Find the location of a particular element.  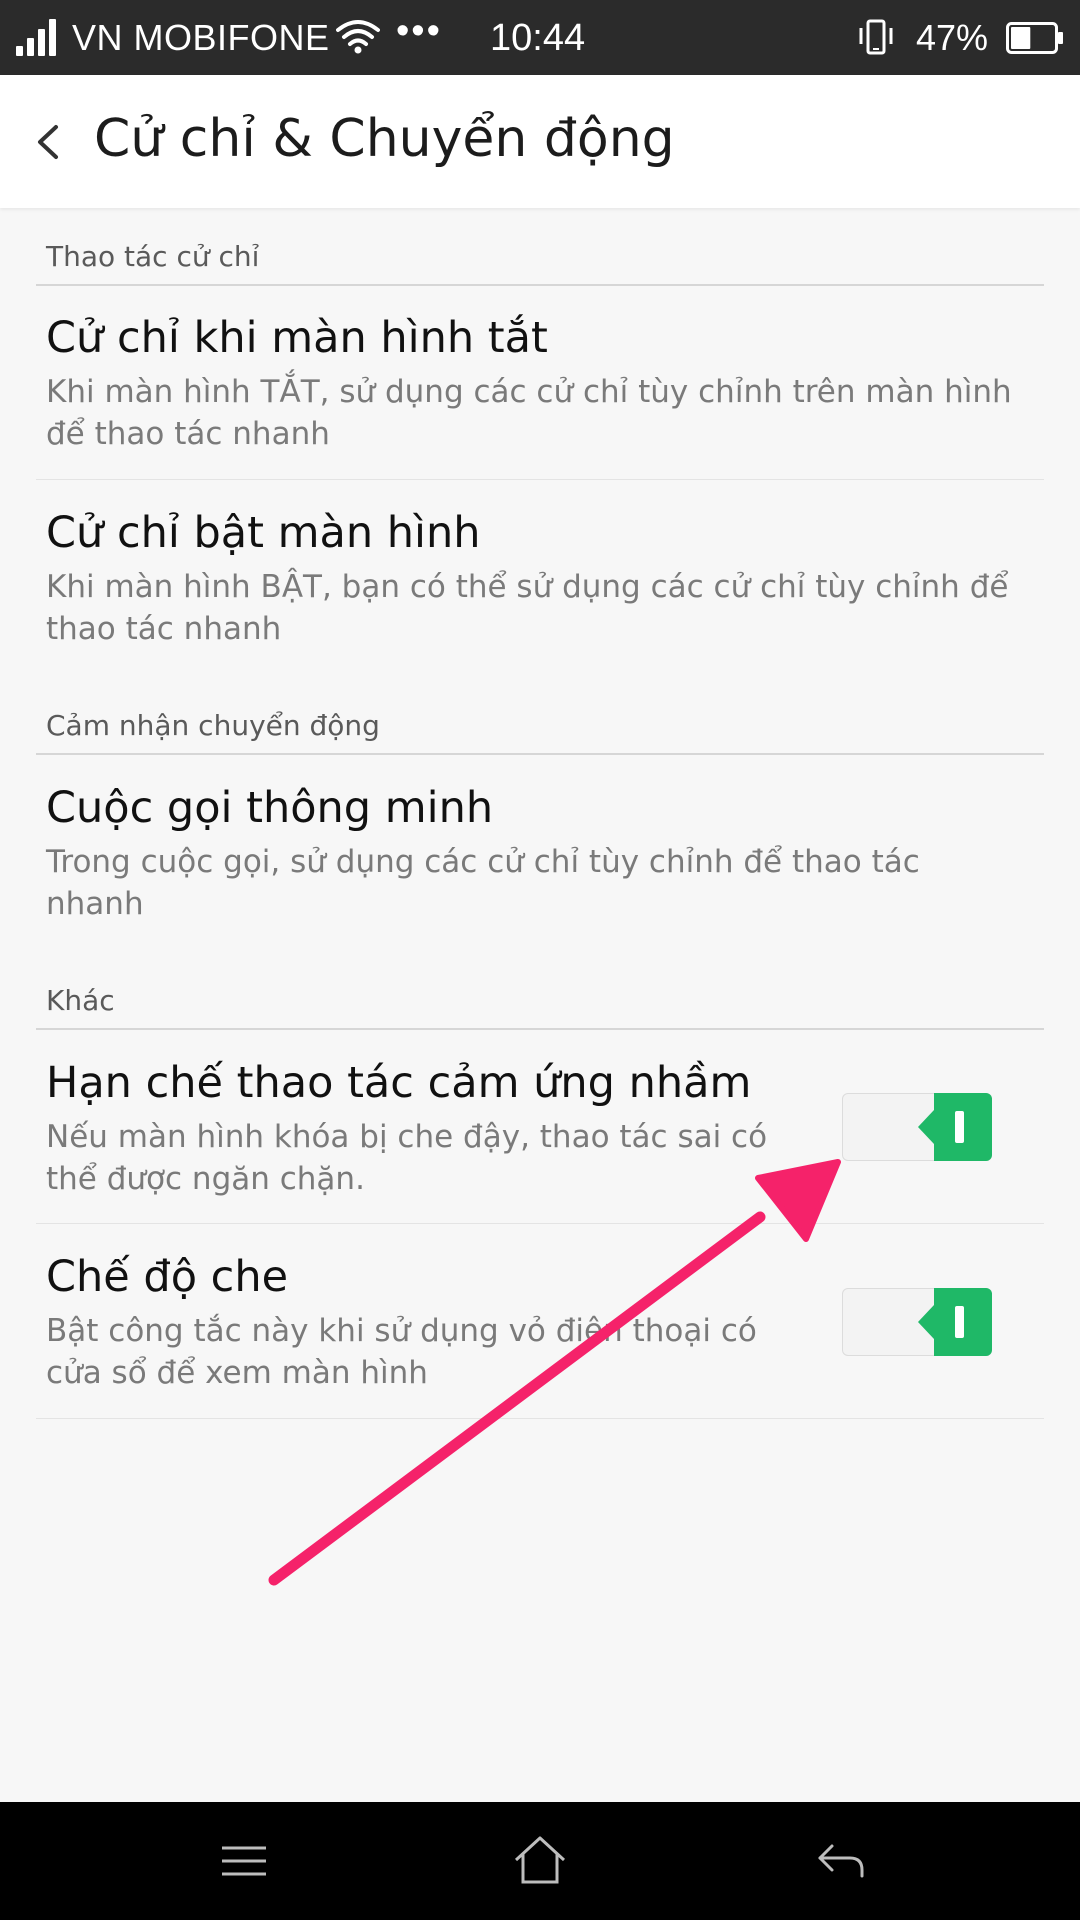

signal-icon is located at coordinates (40, 37).